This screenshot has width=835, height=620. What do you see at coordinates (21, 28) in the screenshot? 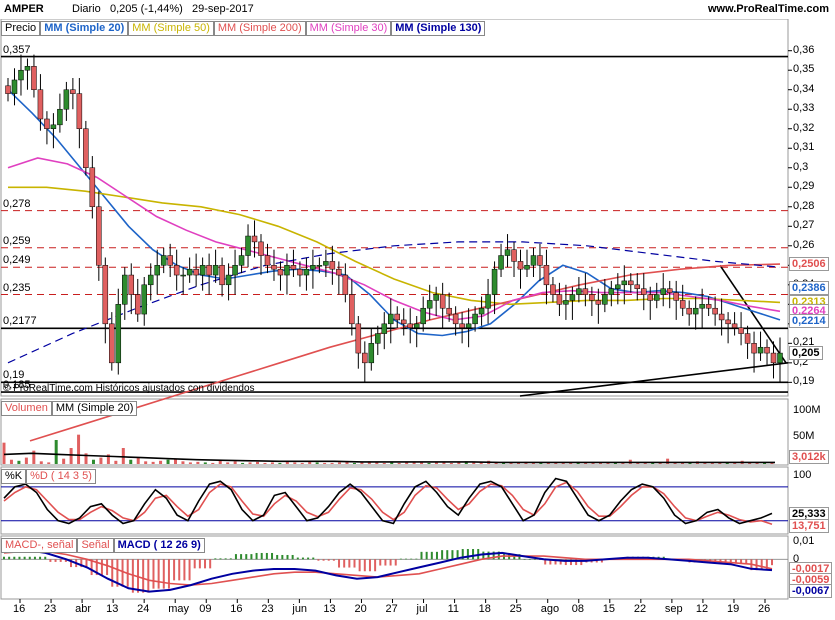
I see `legend-price: Precio` at bounding box center [21, 28].